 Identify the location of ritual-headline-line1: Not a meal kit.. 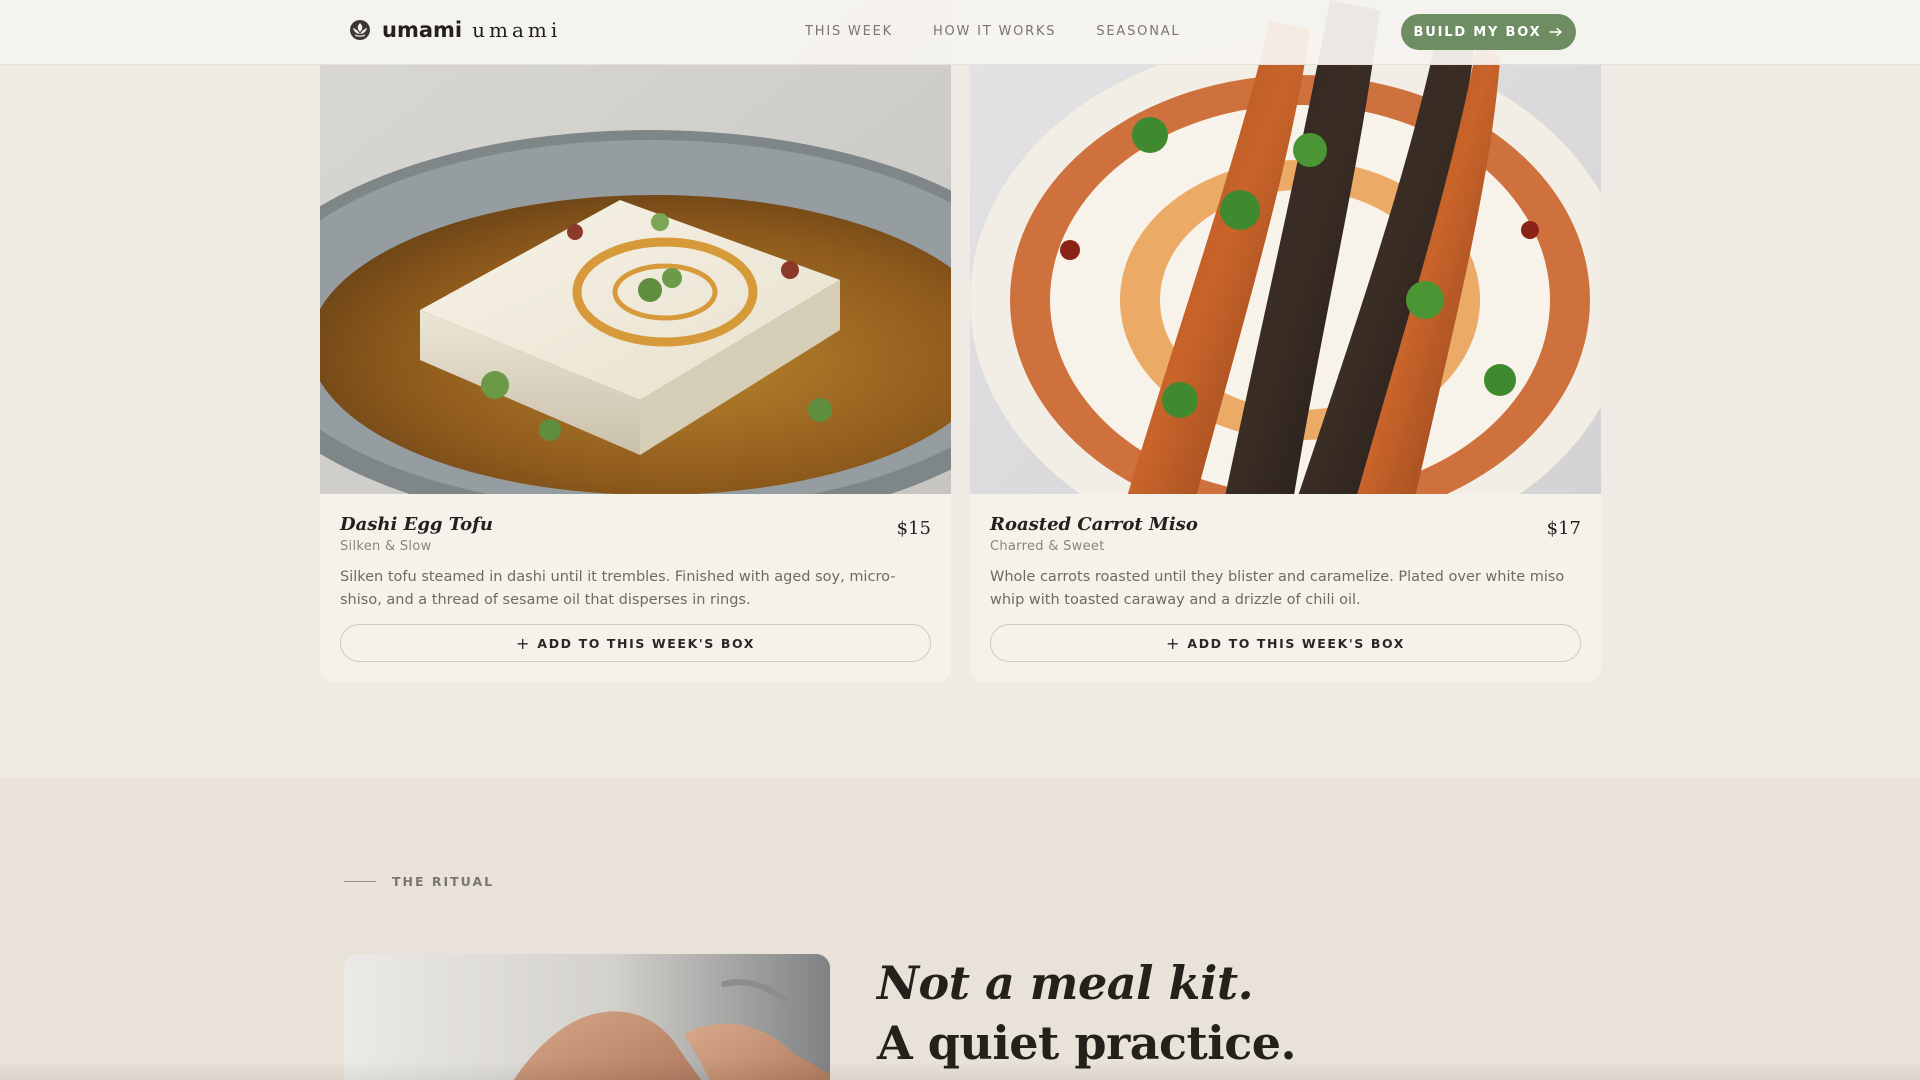
(1065, 983).